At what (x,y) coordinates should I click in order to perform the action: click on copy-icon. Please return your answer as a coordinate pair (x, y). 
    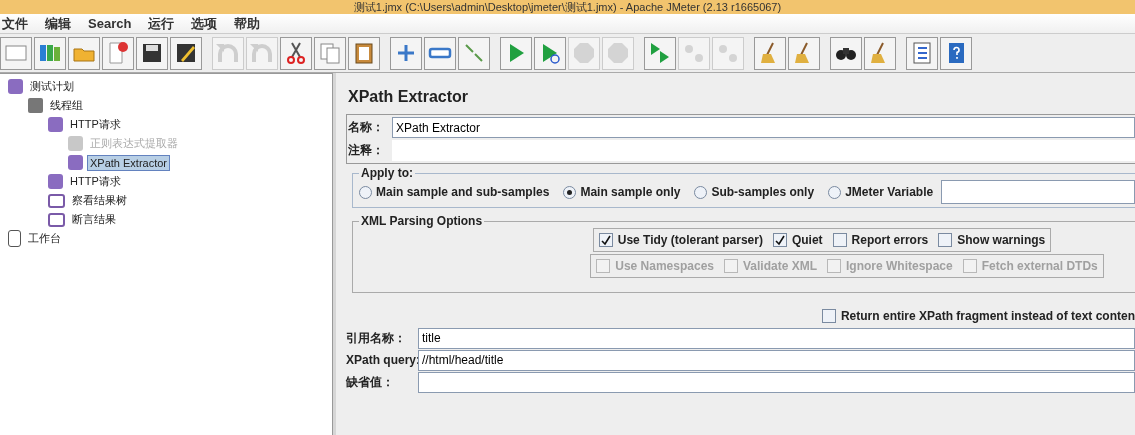
    Looking at the image, I should click on (330, 53).